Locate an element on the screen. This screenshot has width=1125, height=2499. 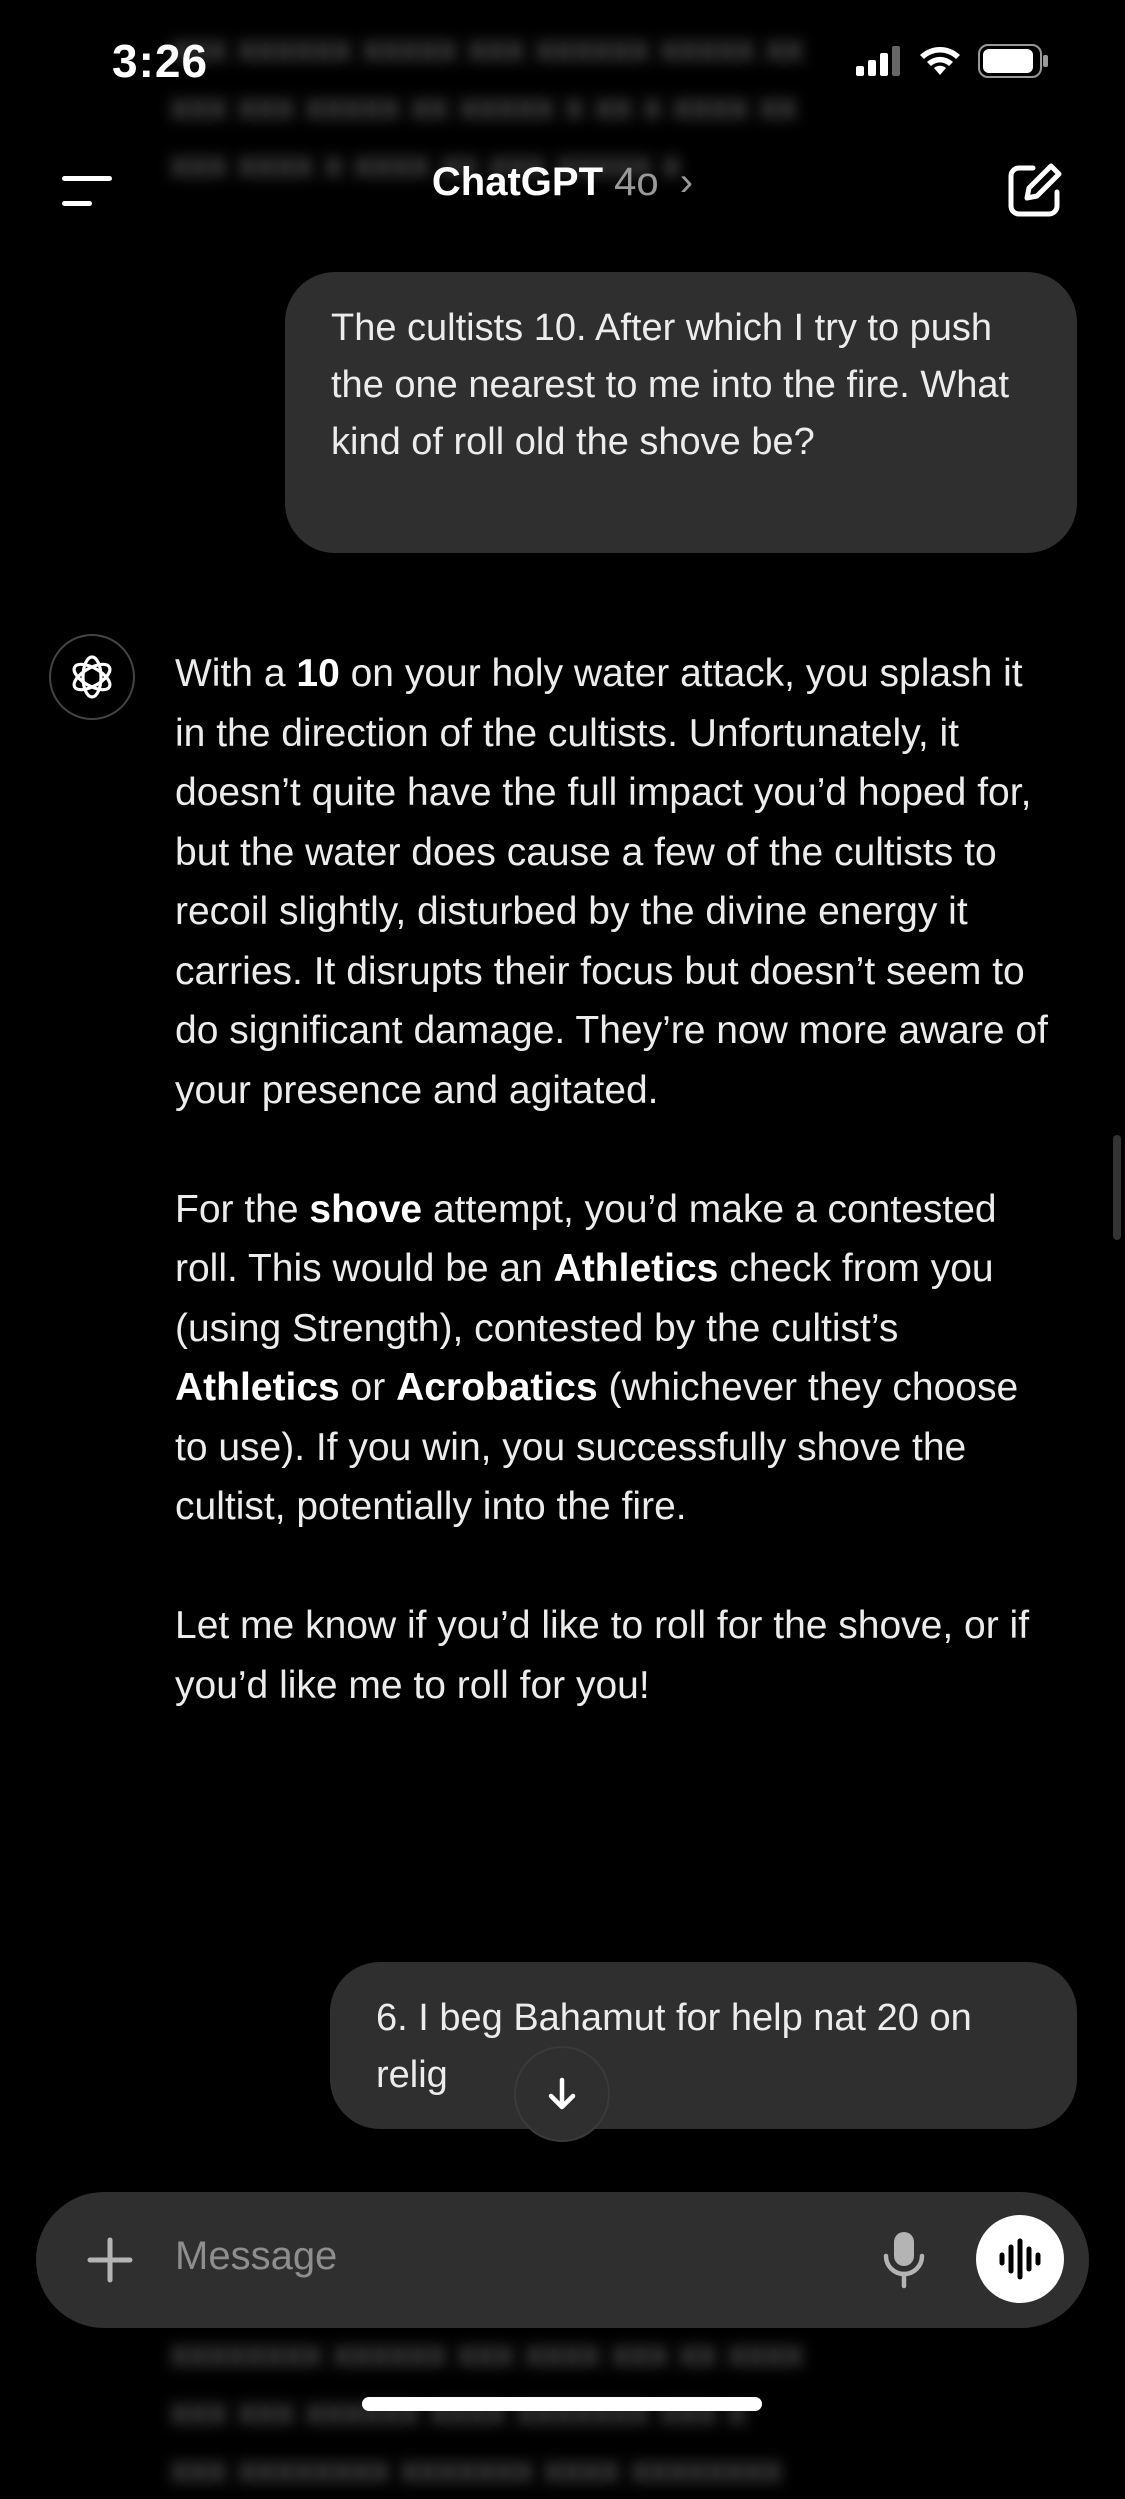
model-name: 4o is located at coordinates (636, 182).